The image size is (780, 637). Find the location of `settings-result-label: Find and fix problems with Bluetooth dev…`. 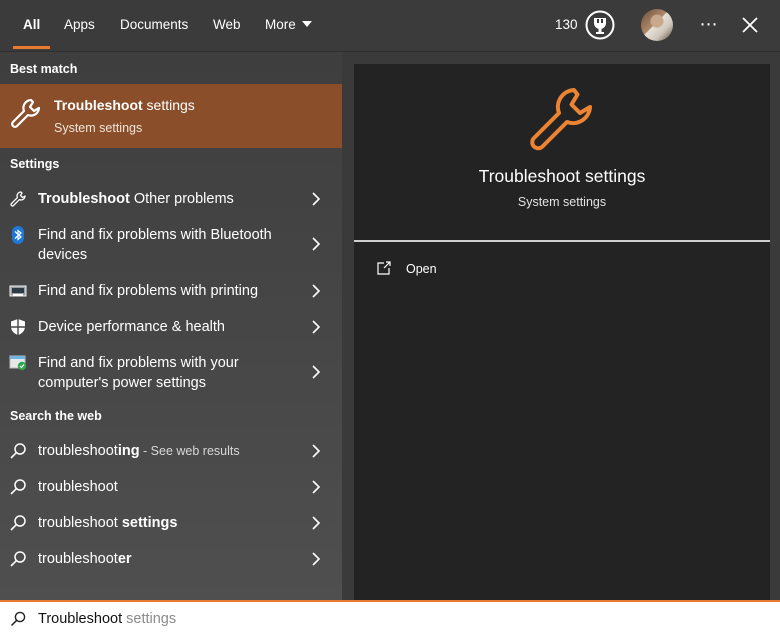

settings-result-label: Find and fix problems with Bluetooth dev… is located at coordinates (155, 245).